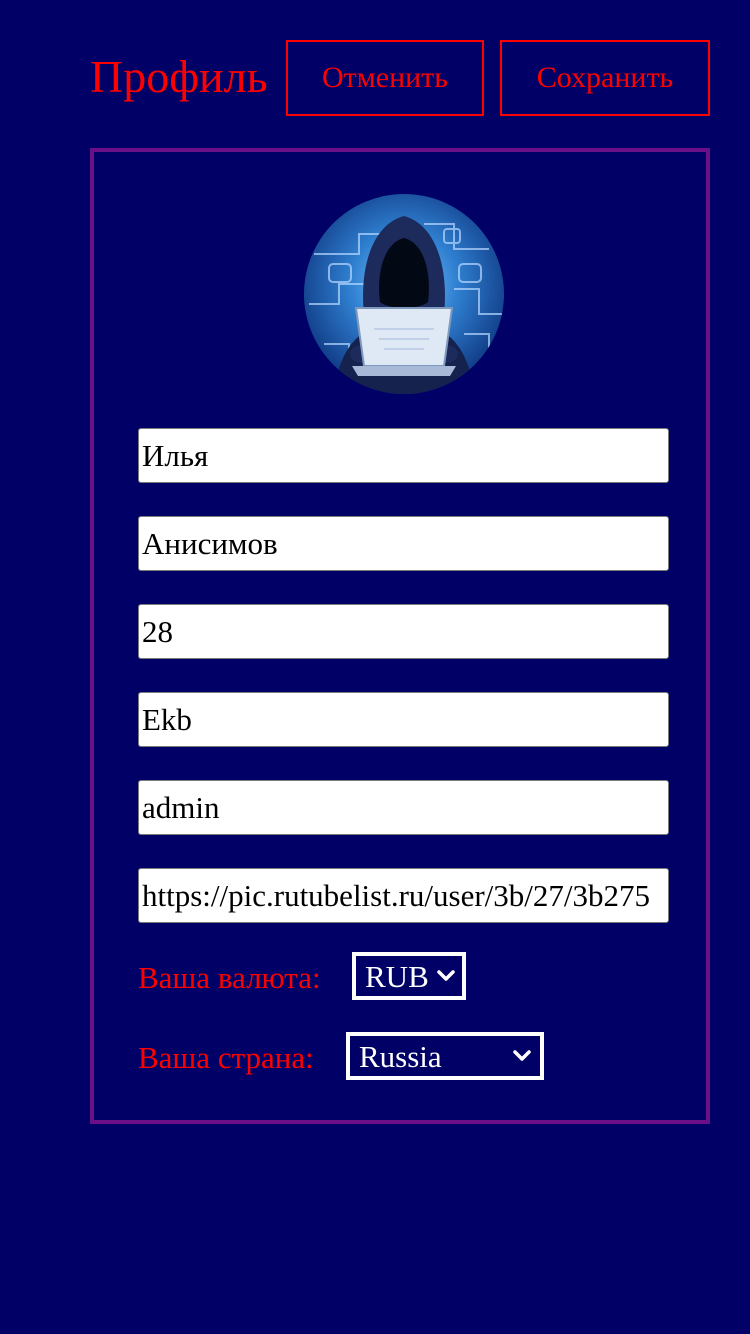  Describe the element at coordinates (403, 895) in the screenshot. I see `avatar-url-field` at that location.